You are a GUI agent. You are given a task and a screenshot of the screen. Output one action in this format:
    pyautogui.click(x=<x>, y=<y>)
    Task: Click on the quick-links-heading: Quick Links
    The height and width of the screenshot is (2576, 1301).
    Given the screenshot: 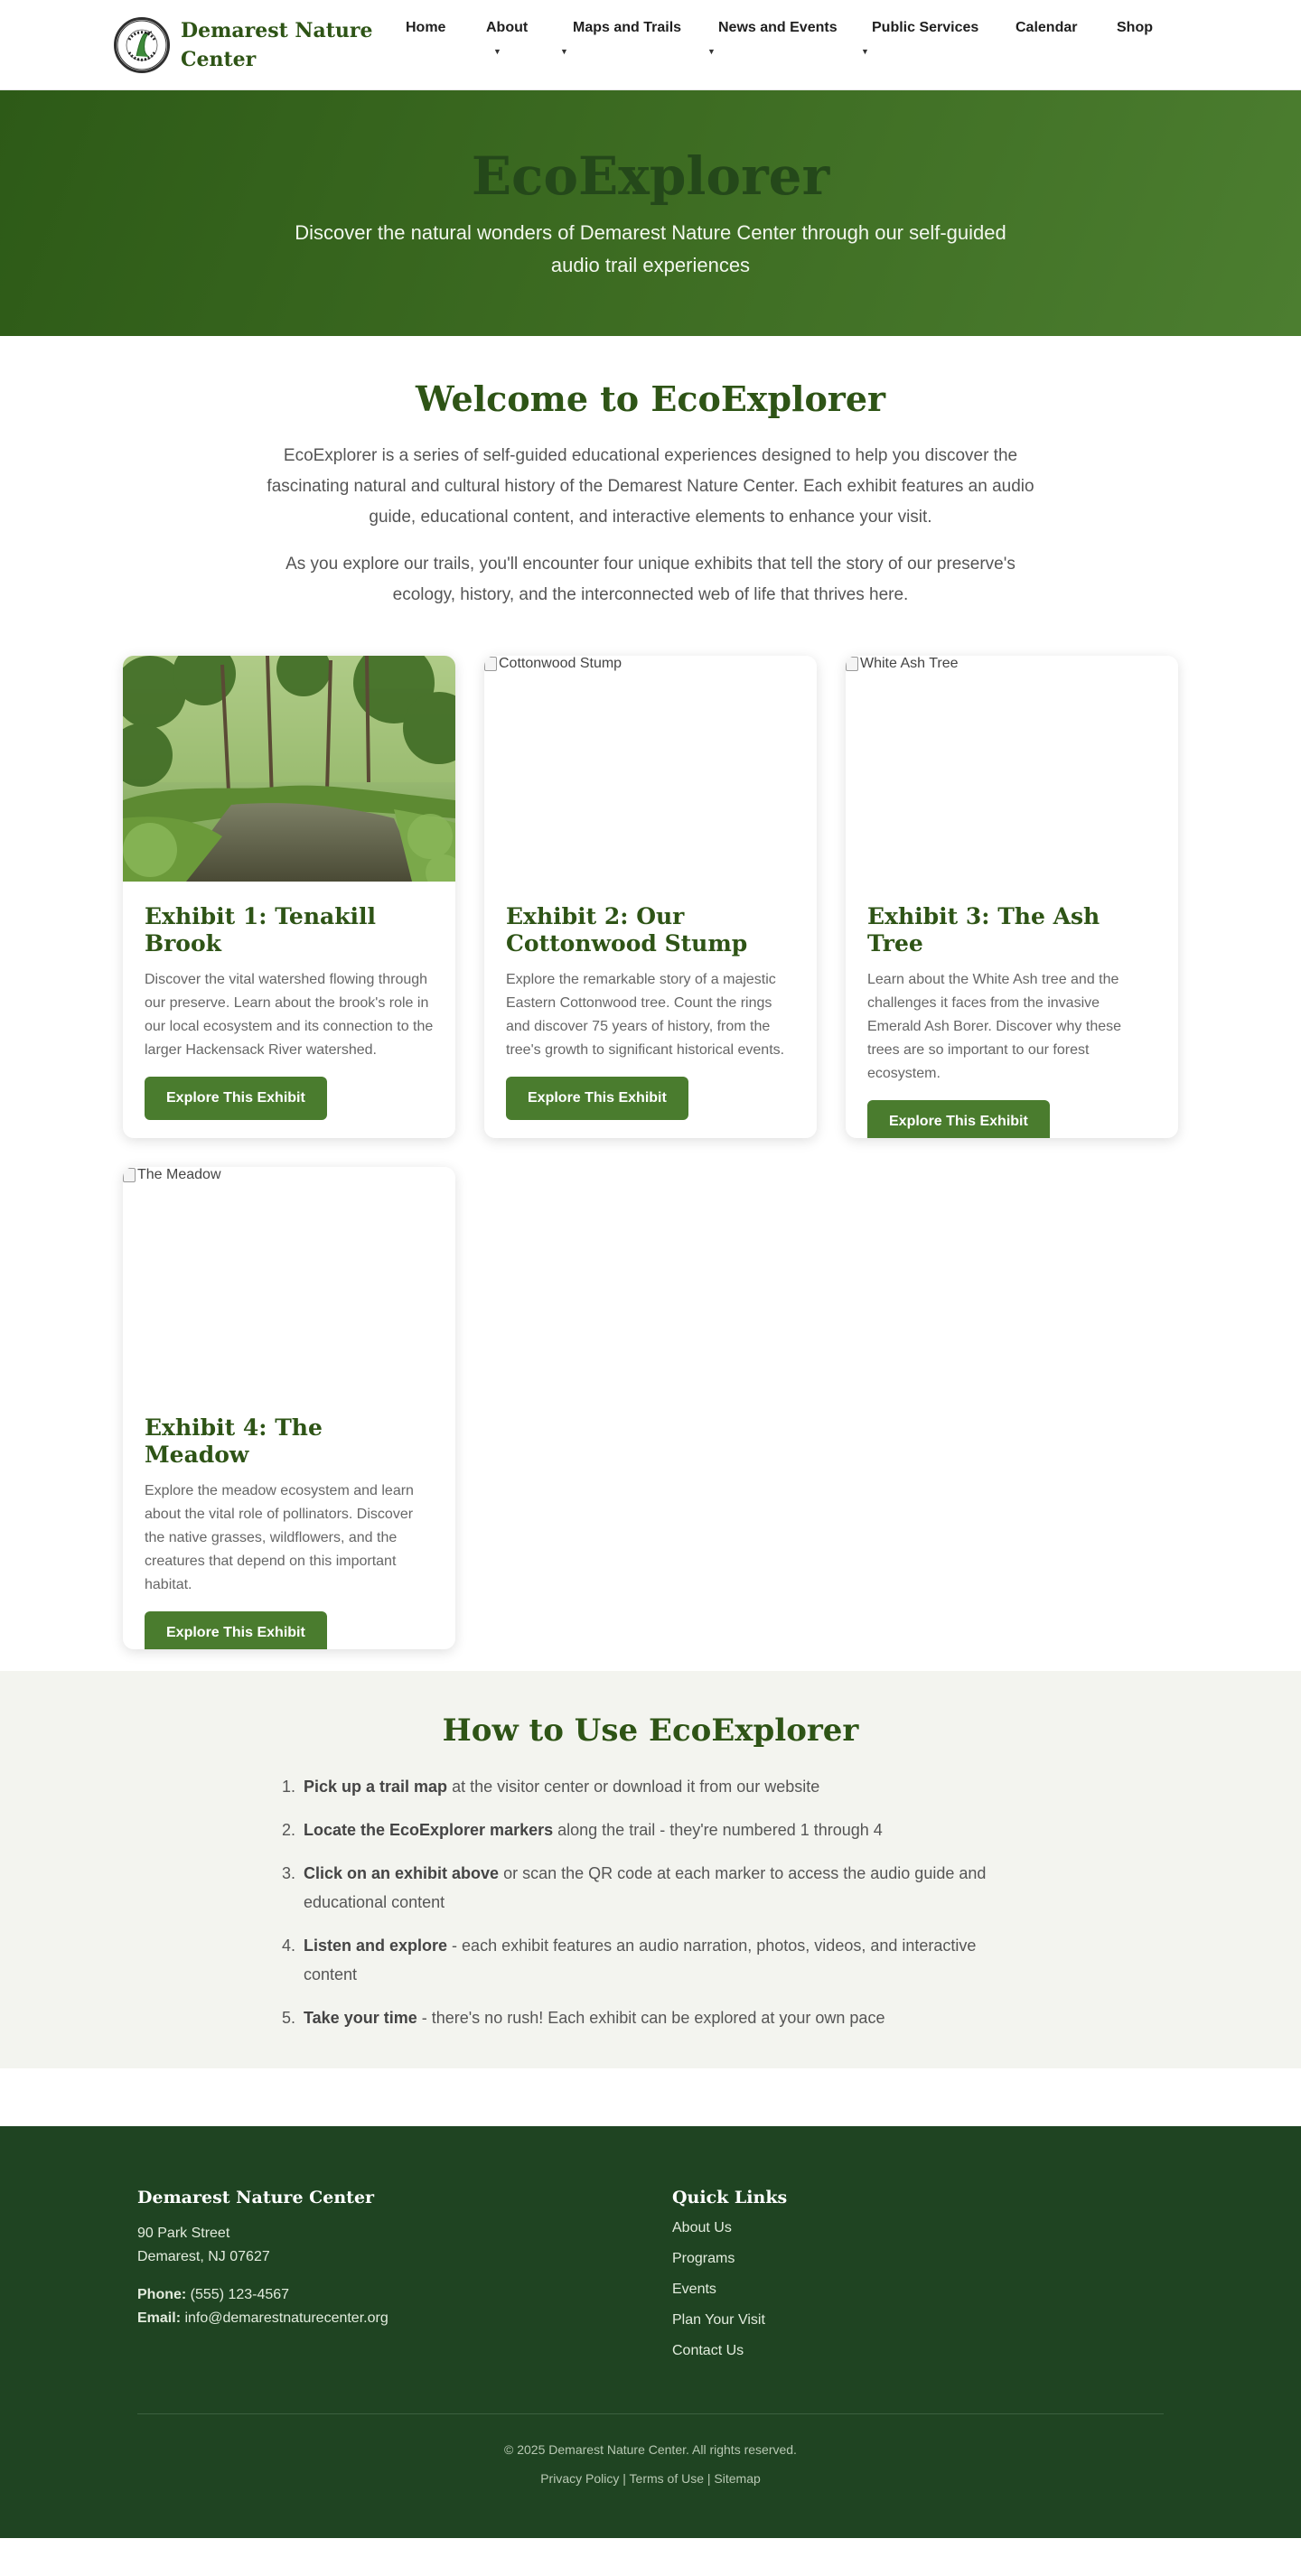 What is the action you would take?
    pyautogui.click(x=730, y=2198)
    